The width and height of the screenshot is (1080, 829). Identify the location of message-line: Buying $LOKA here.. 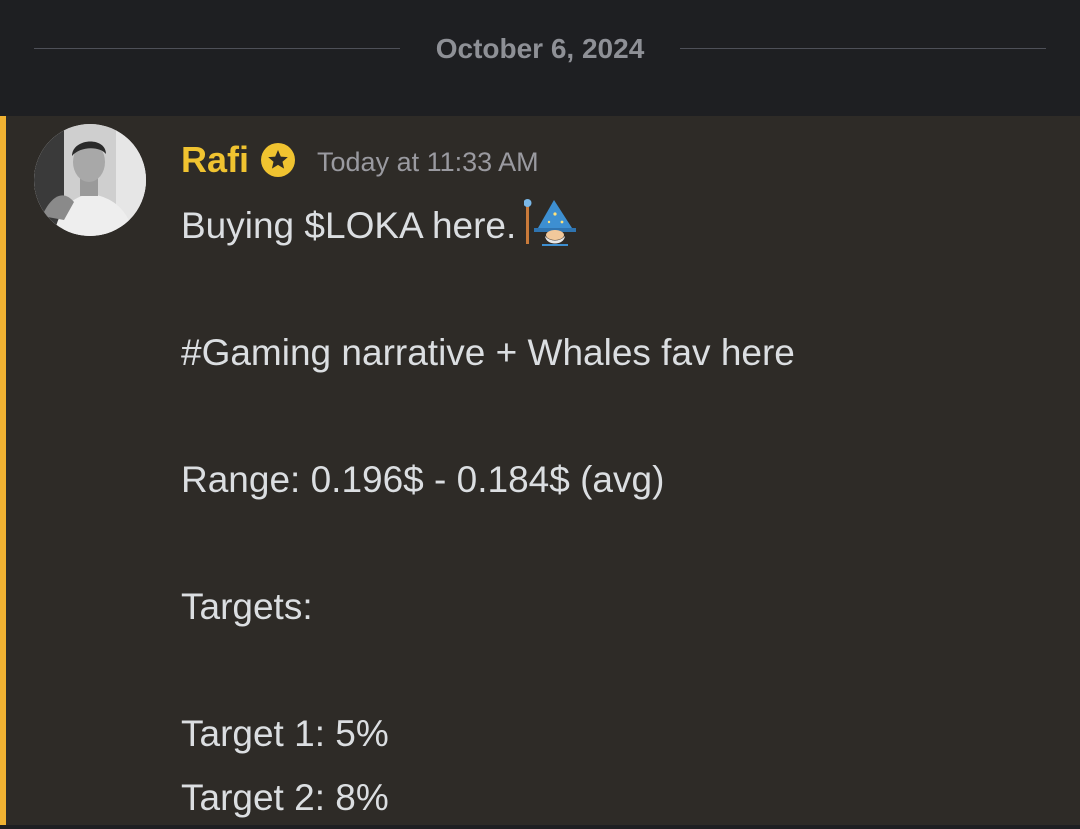
(621, 226).